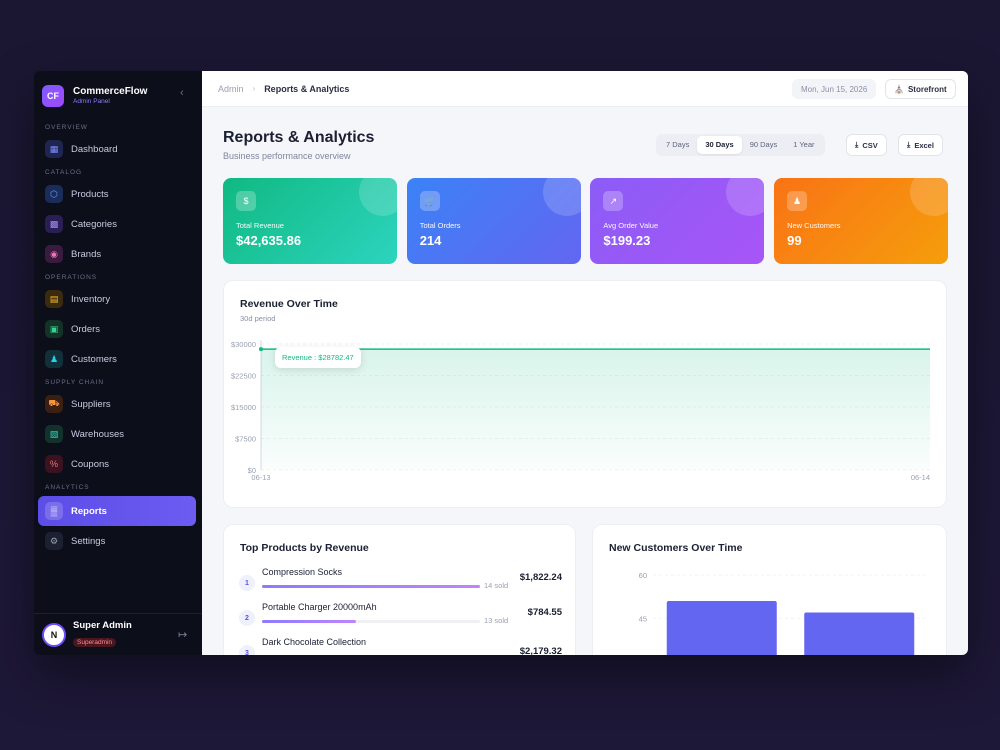 This screenshot has height=750, width=1000. I want to click on breadcrumb-root: Admin, so click(231, 89).